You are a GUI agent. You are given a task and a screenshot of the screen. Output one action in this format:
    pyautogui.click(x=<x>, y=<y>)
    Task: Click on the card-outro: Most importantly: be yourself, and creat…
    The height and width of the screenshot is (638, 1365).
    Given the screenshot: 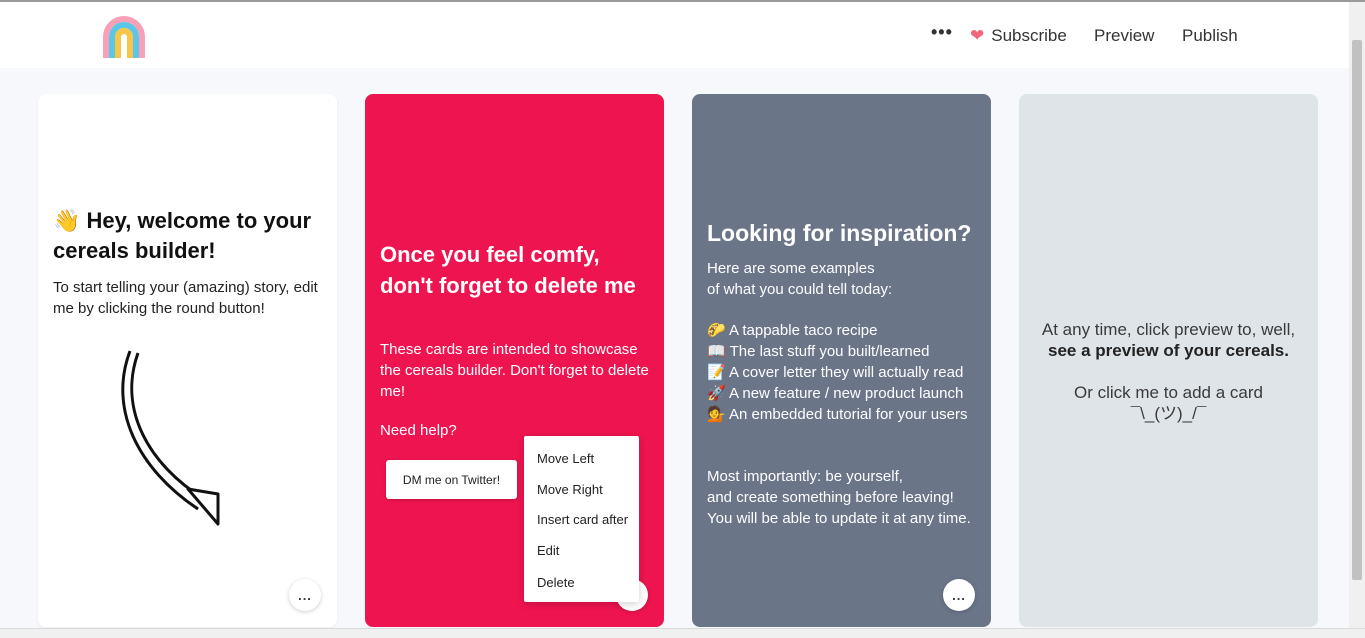 What is the action you would take?
    pyautogui.click(x=839, y=497)
    